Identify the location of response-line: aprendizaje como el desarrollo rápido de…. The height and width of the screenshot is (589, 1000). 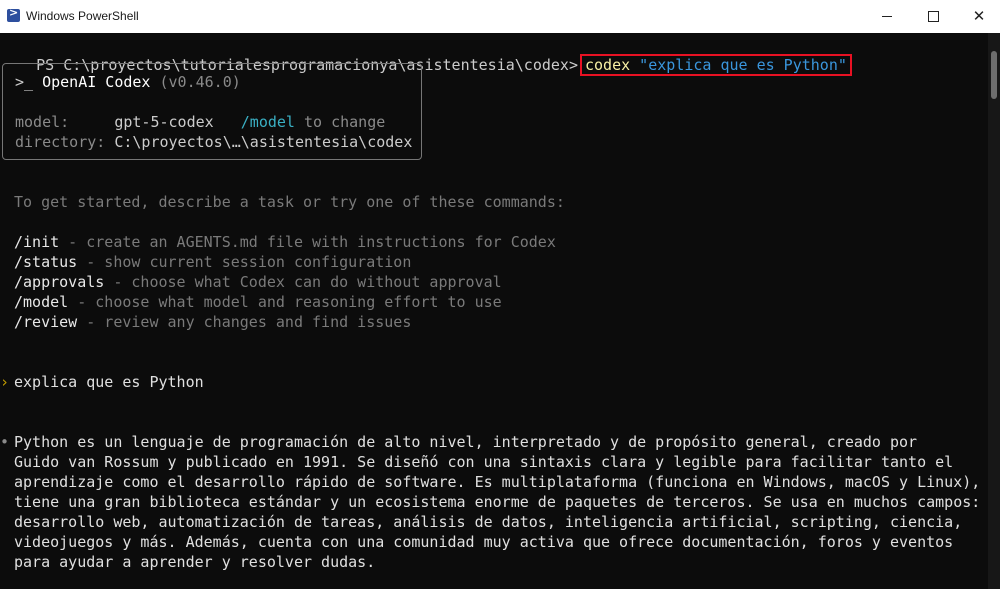
(497, 482).